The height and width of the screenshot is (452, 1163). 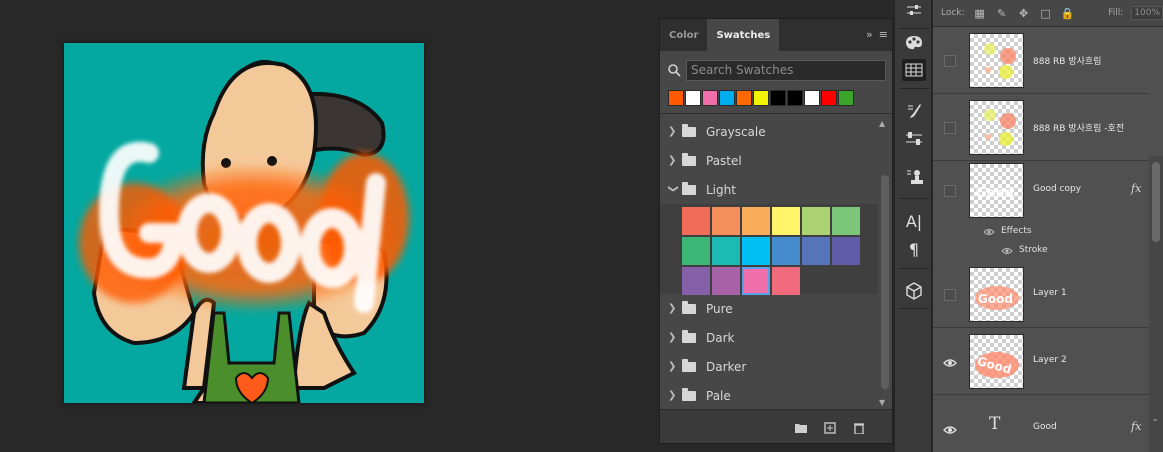 I want to click on lock-all-icon: 🔒, so click(x=1068, y=13).